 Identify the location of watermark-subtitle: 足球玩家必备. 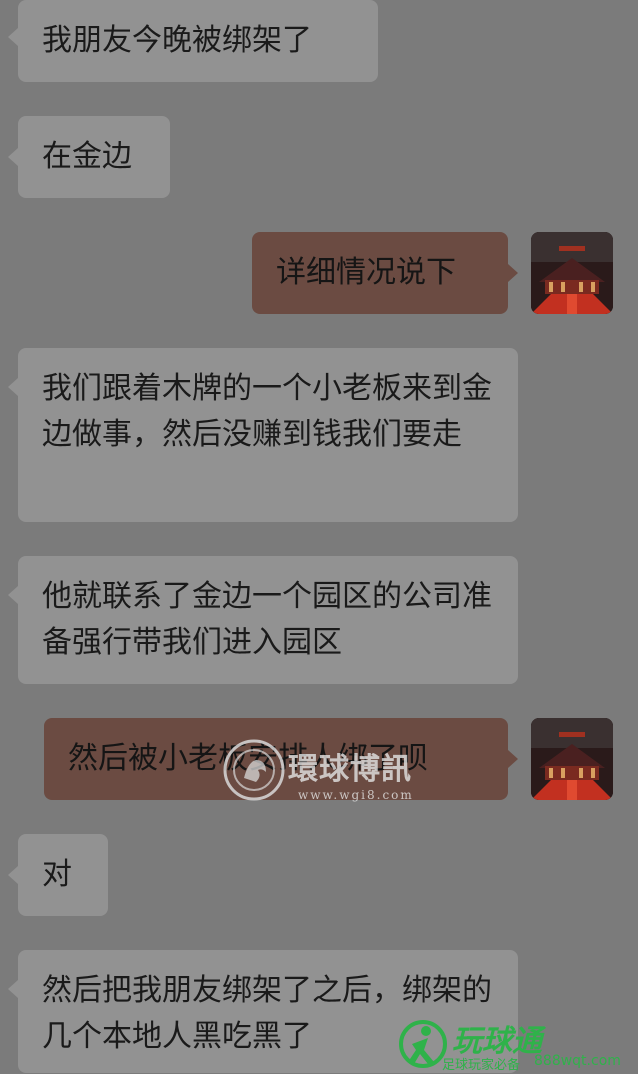
(481, 1065).